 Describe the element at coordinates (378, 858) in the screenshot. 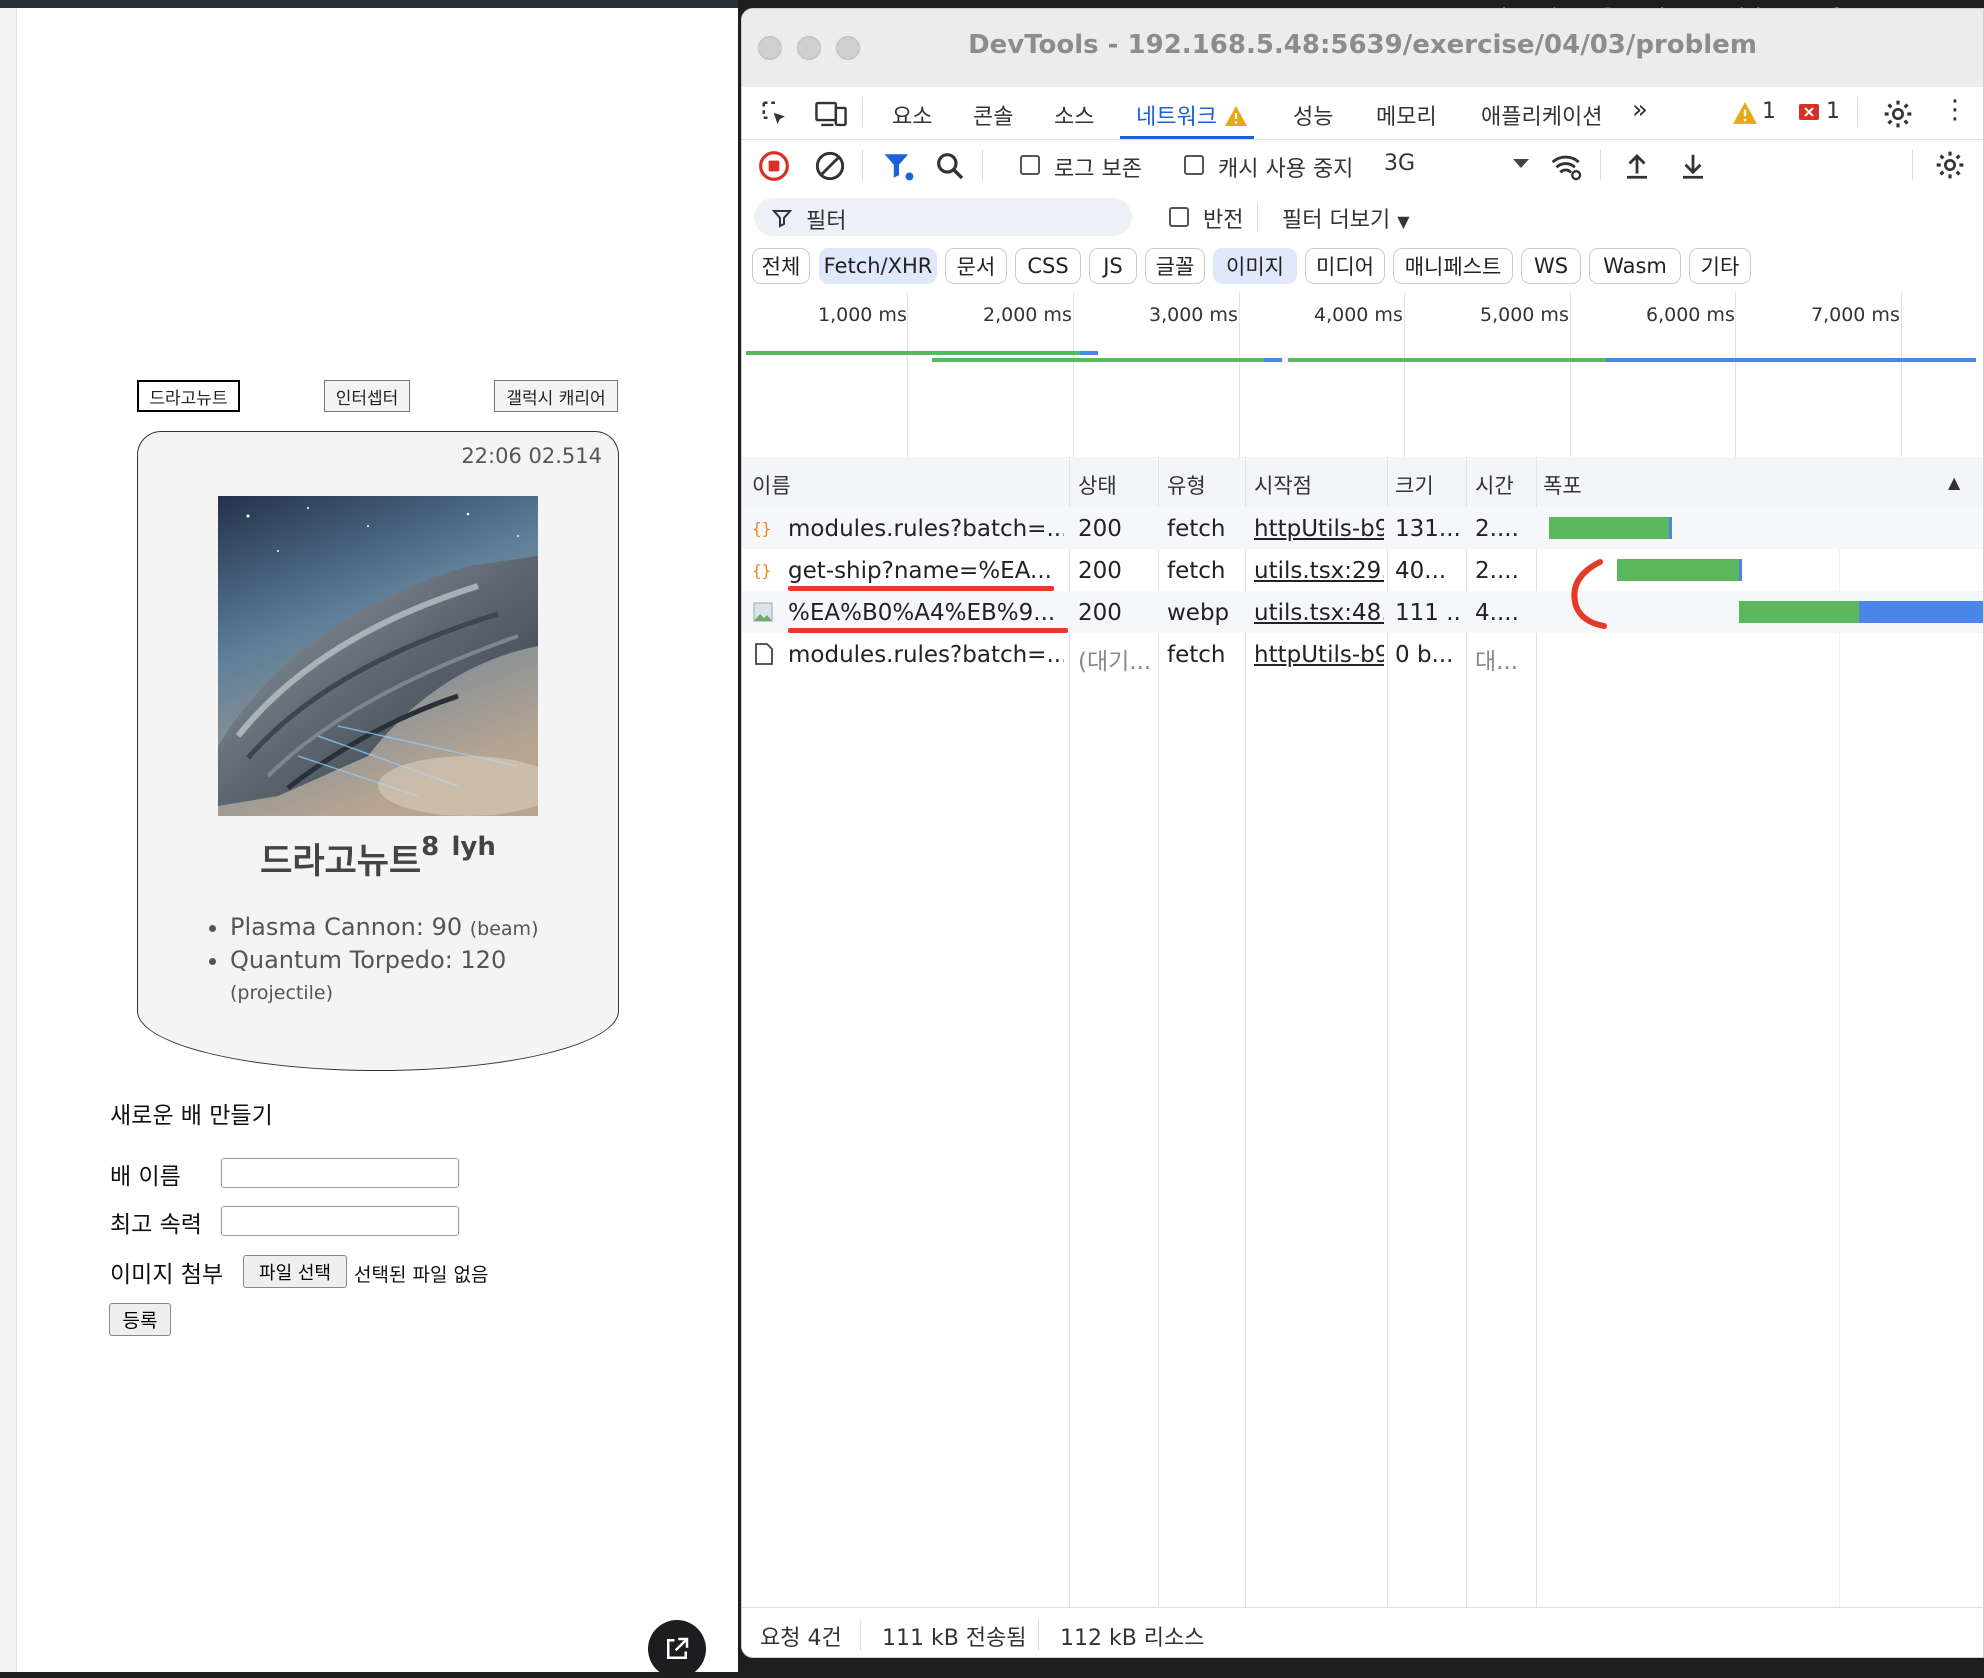

I see `ship-title: 드라고뉴트8 lyh` at that location.